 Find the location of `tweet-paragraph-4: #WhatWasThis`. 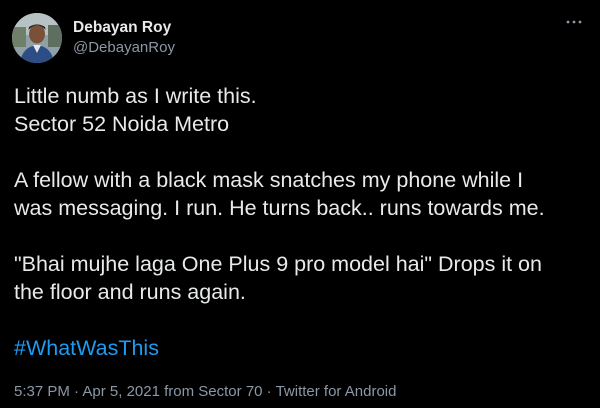

tweet-paragraph-4: #WhatWasThis is located at coordinates (301, 348).